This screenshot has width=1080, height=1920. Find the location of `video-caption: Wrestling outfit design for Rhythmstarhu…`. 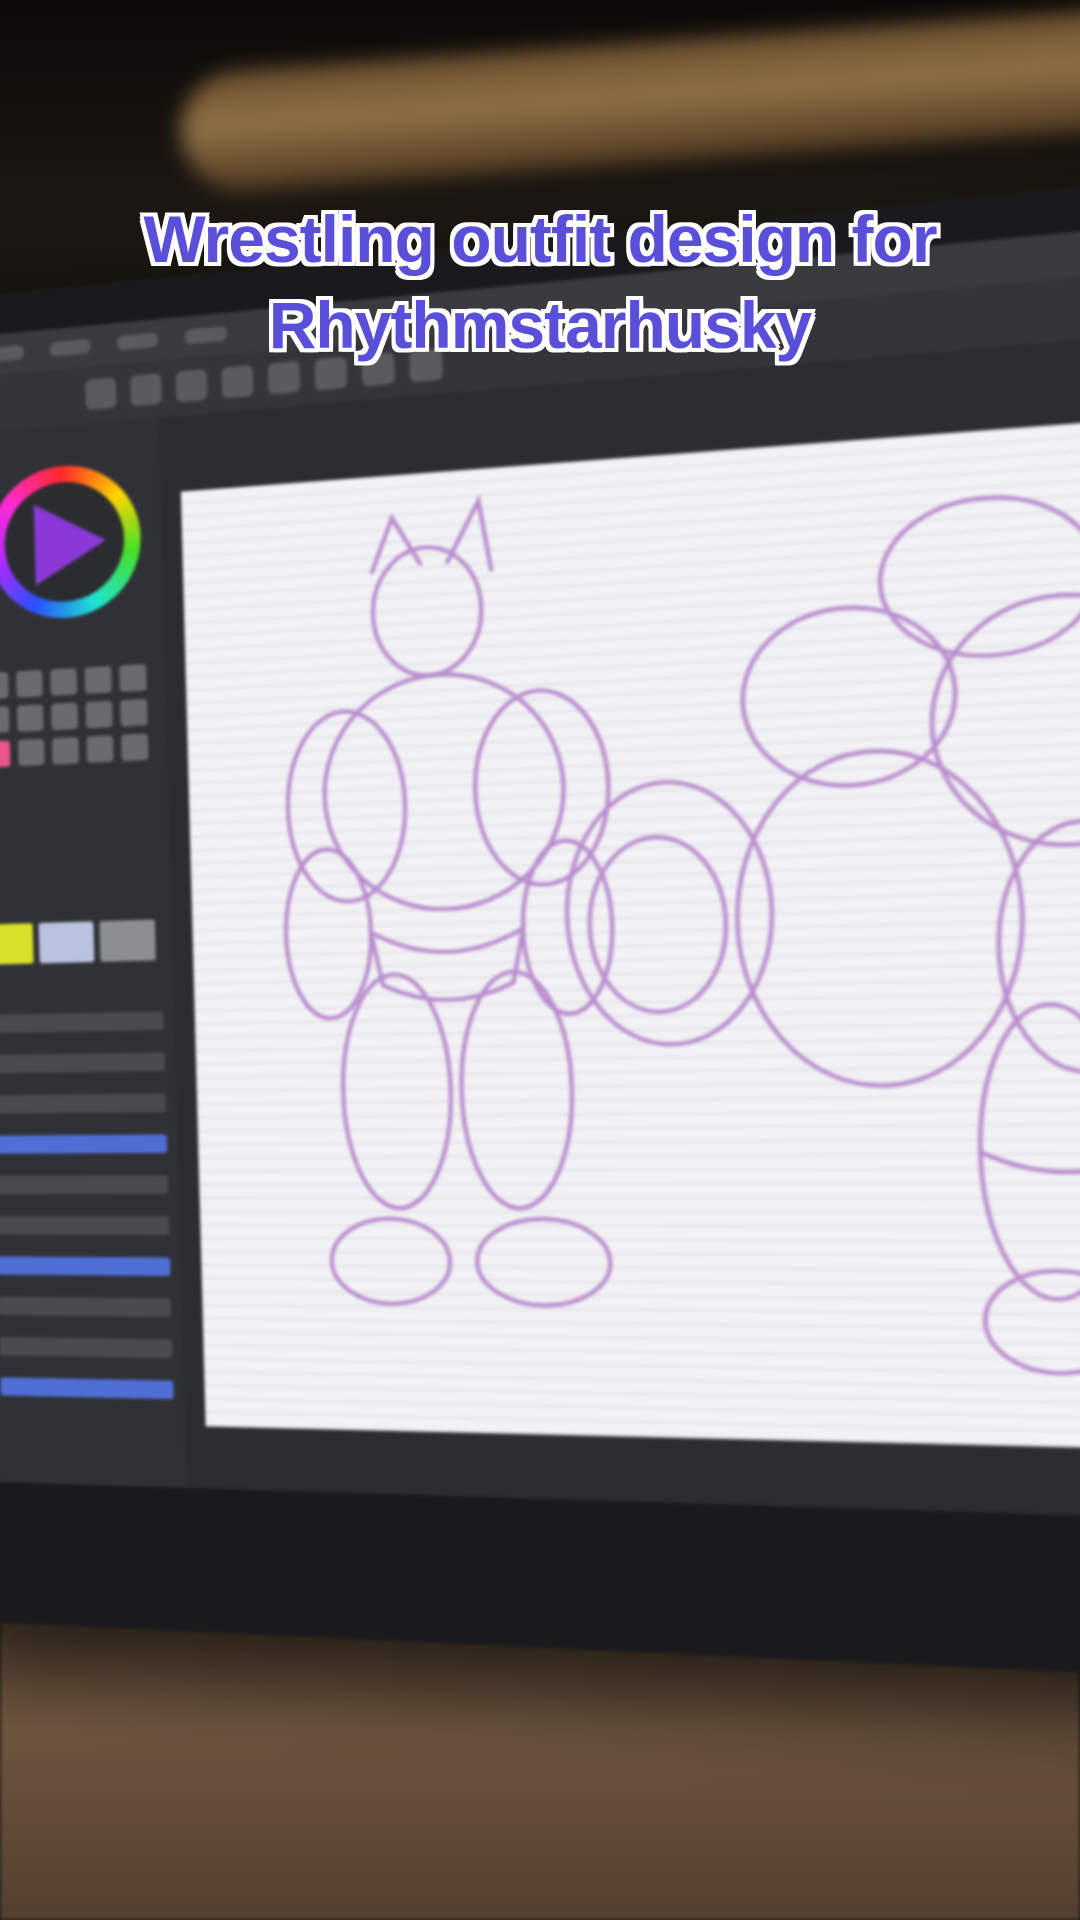

video-caption: Wrestling outfit design for Rhythmstarhu… is located at coordinates (540, 282).